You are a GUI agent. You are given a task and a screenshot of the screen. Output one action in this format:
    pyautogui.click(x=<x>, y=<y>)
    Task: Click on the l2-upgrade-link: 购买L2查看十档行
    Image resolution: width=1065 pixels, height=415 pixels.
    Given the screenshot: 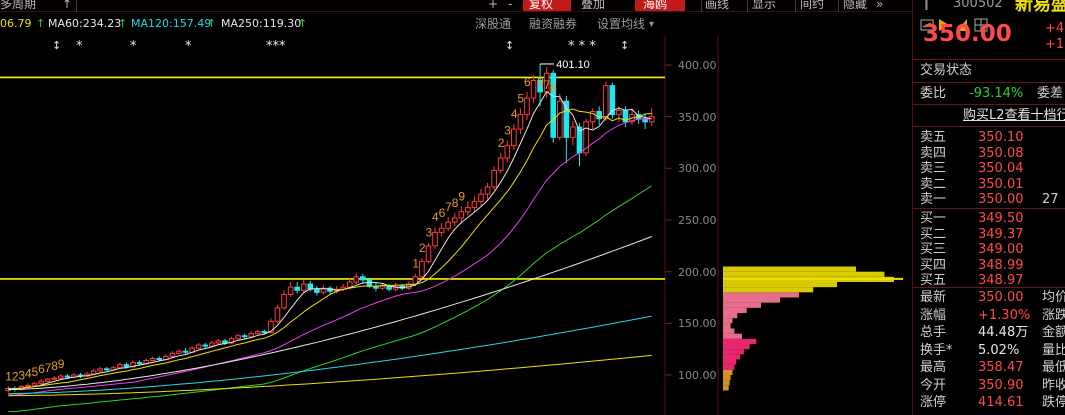 What is the action you would take?
    pyautogui.click(x=1014, y=115)
    